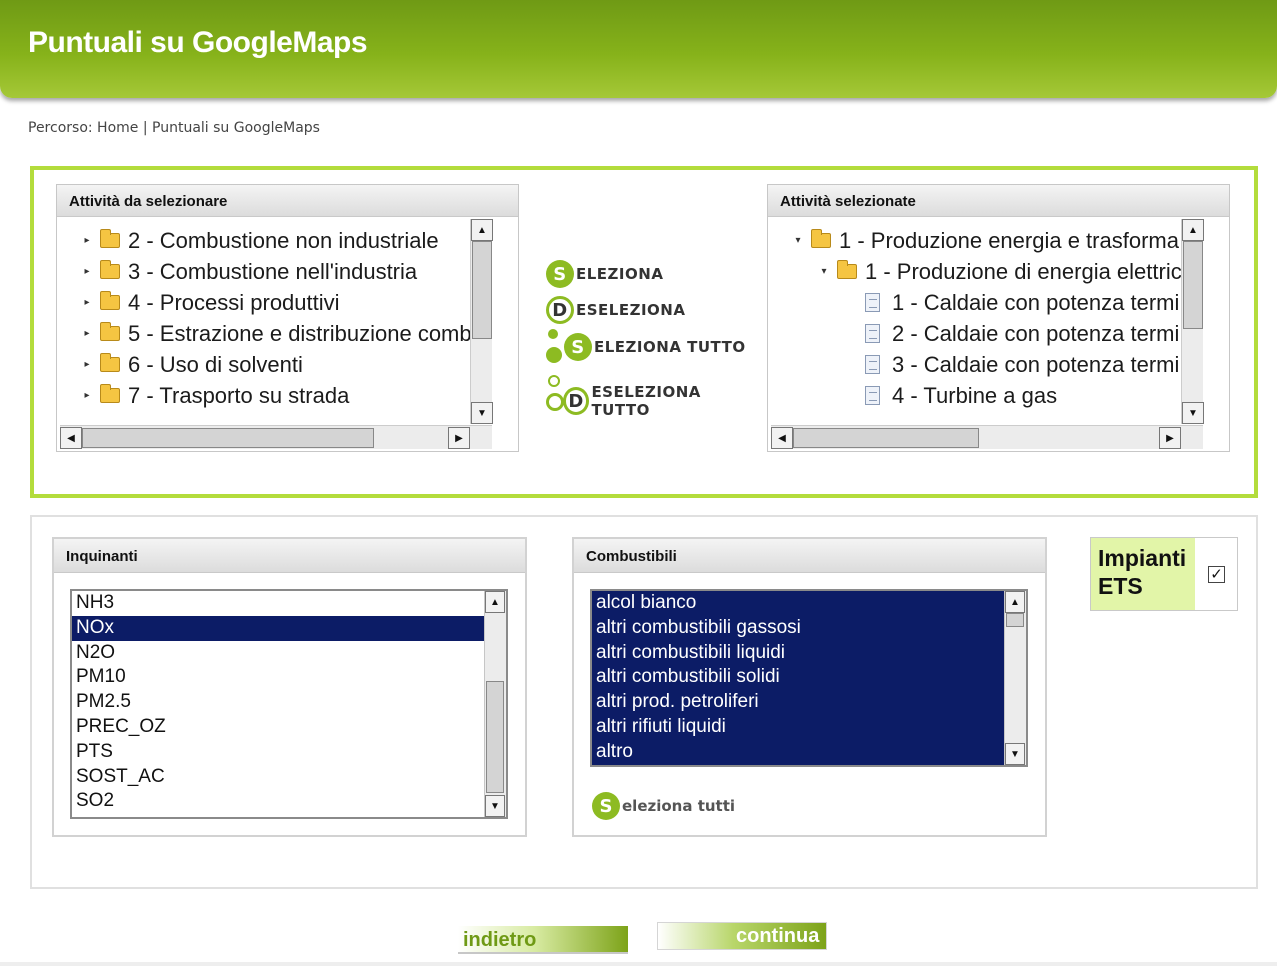 Image resolution: width=1277 pixels, height=966 pixels. I want to click on tree-item: 1 - Caldaie con potenza termi, so click(977, 302).